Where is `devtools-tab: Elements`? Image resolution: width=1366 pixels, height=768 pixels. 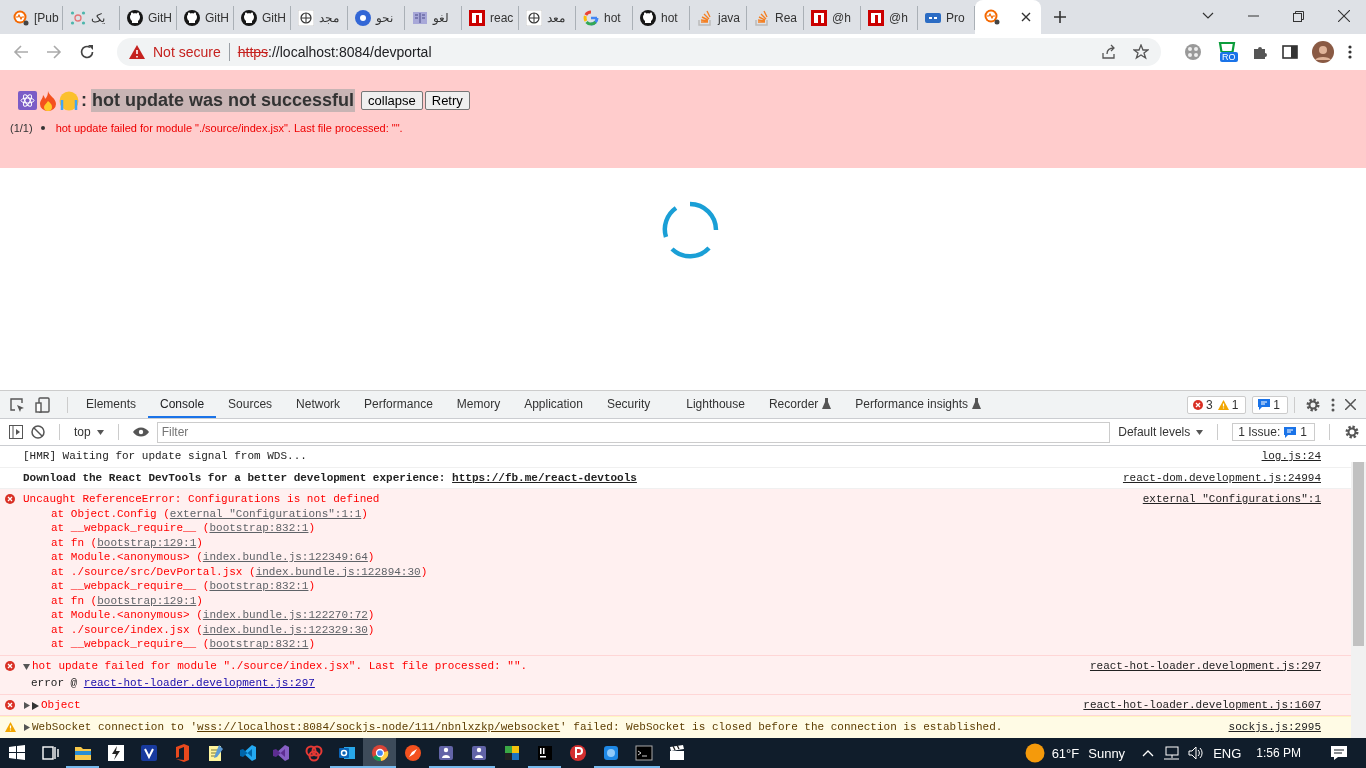 devtools-tab: Elements is located at coordinates (111, 404).